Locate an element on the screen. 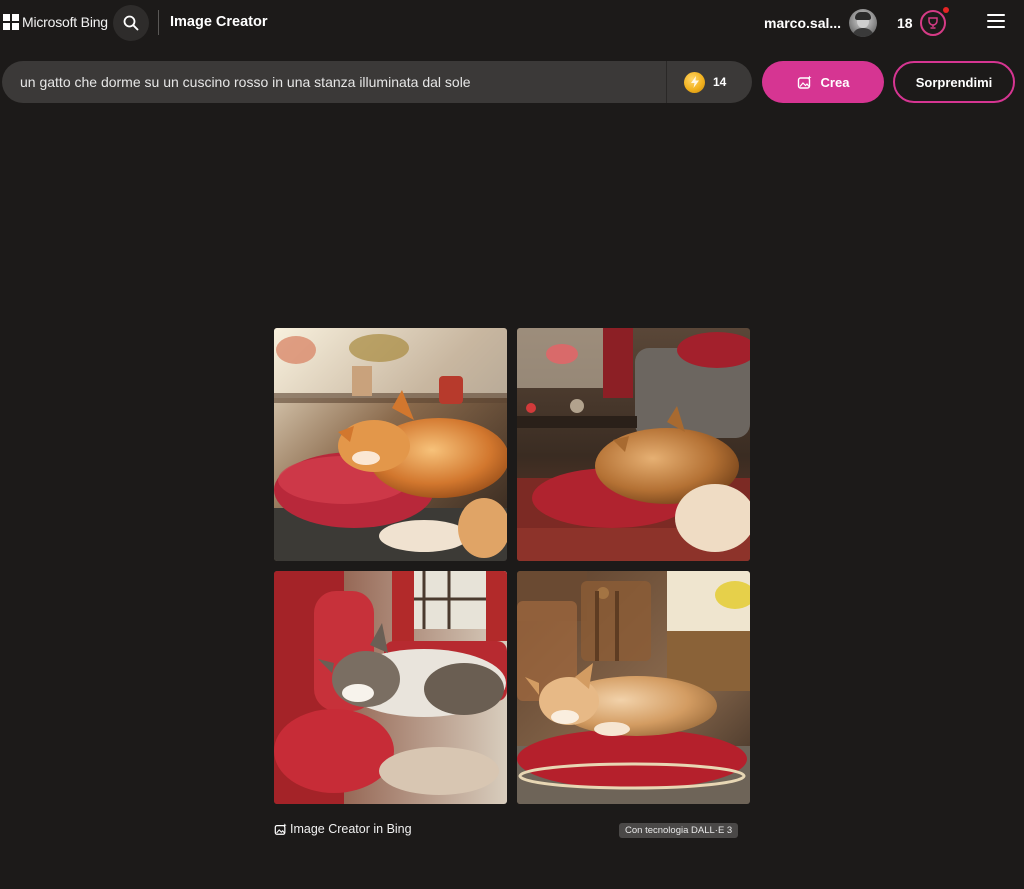  rewards-count: 18 is located at coordinates (905, 23).